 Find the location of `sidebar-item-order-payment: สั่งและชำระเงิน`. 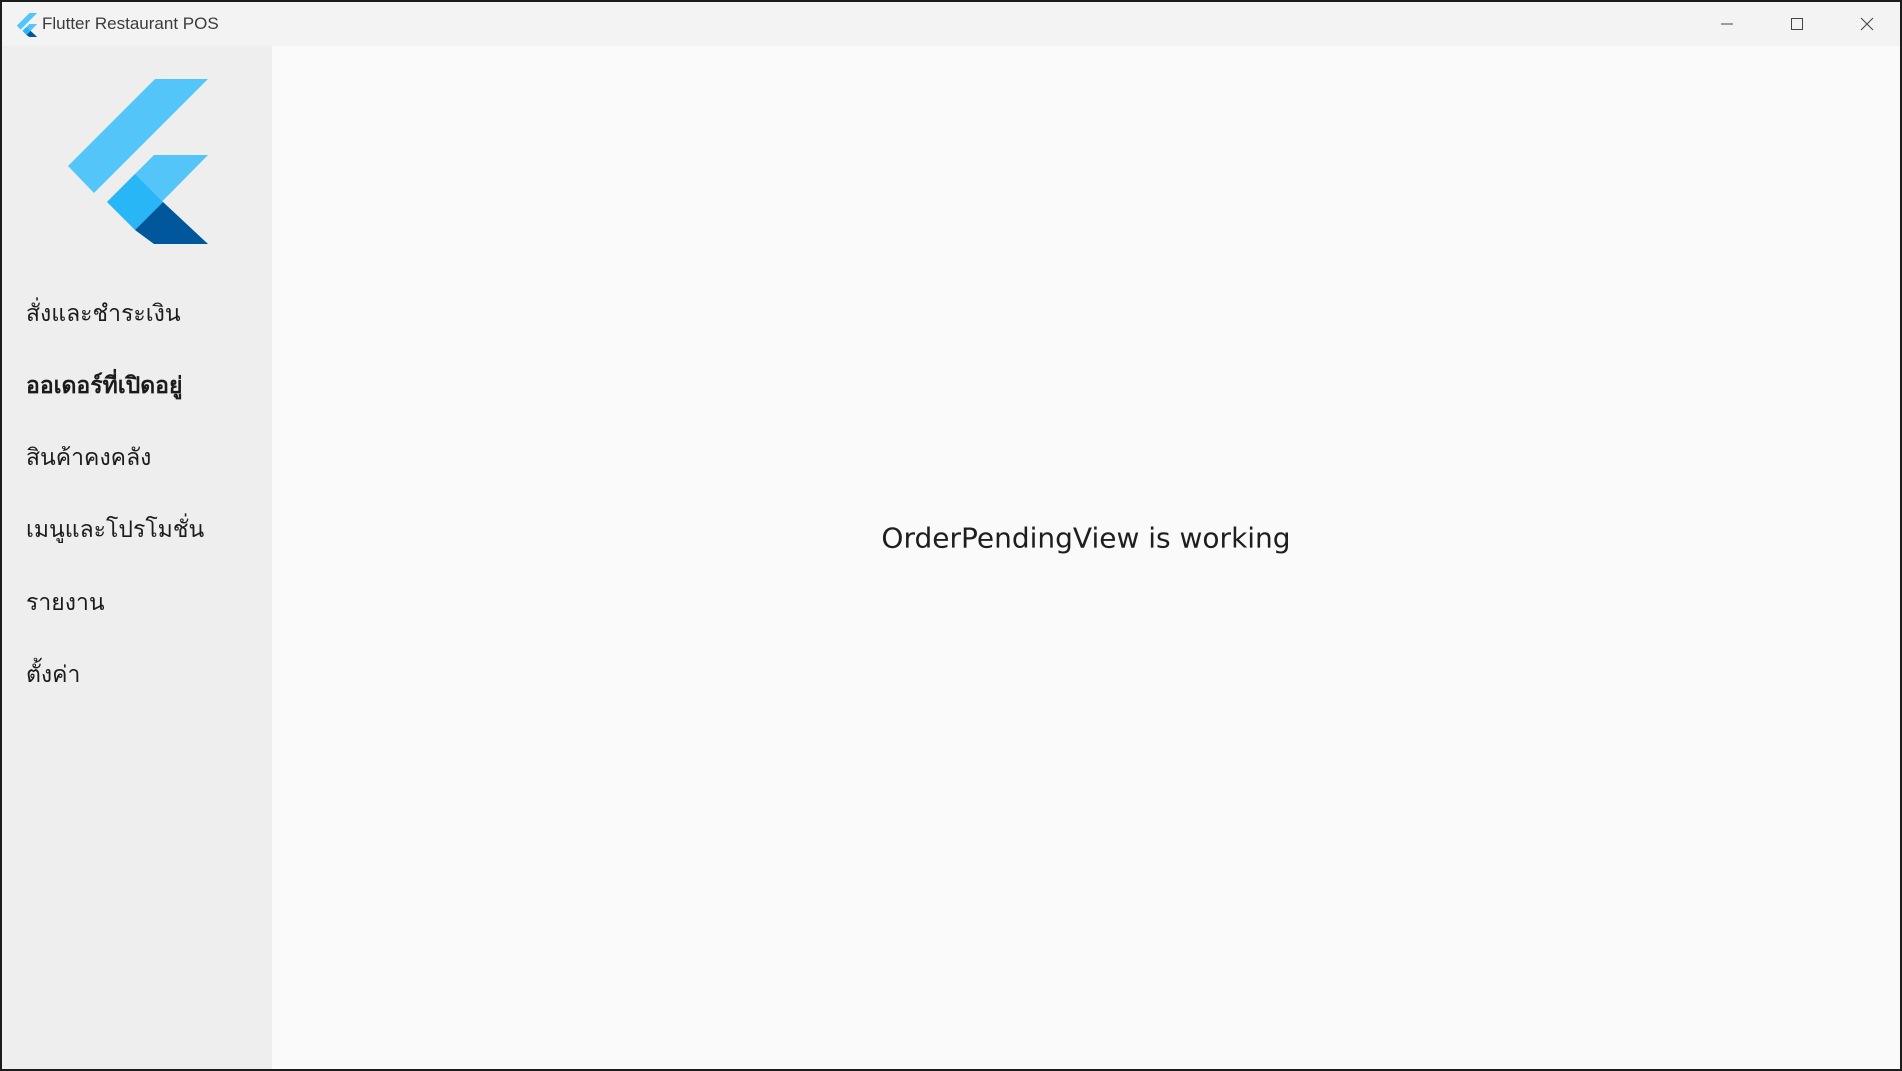

sidebar-item-order-payment: สั่งและชำระเงิน is located at coordinates (137, 314).